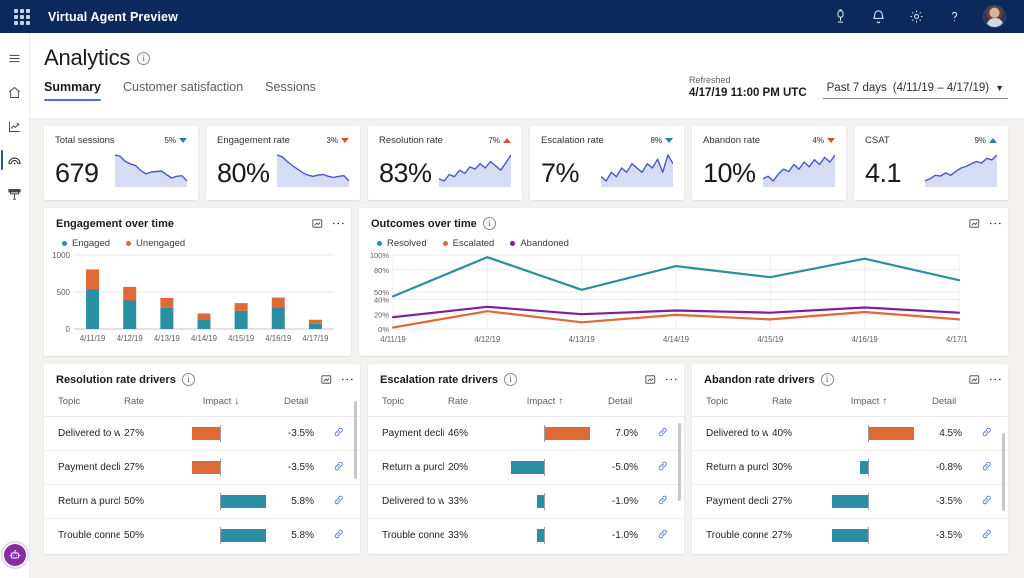 This screenshot has width=1024, height=578. What do you see at coordinates (72, 90) in the screenshot?
I see `tab-summary: Summary` at bounding box center [72, 90].